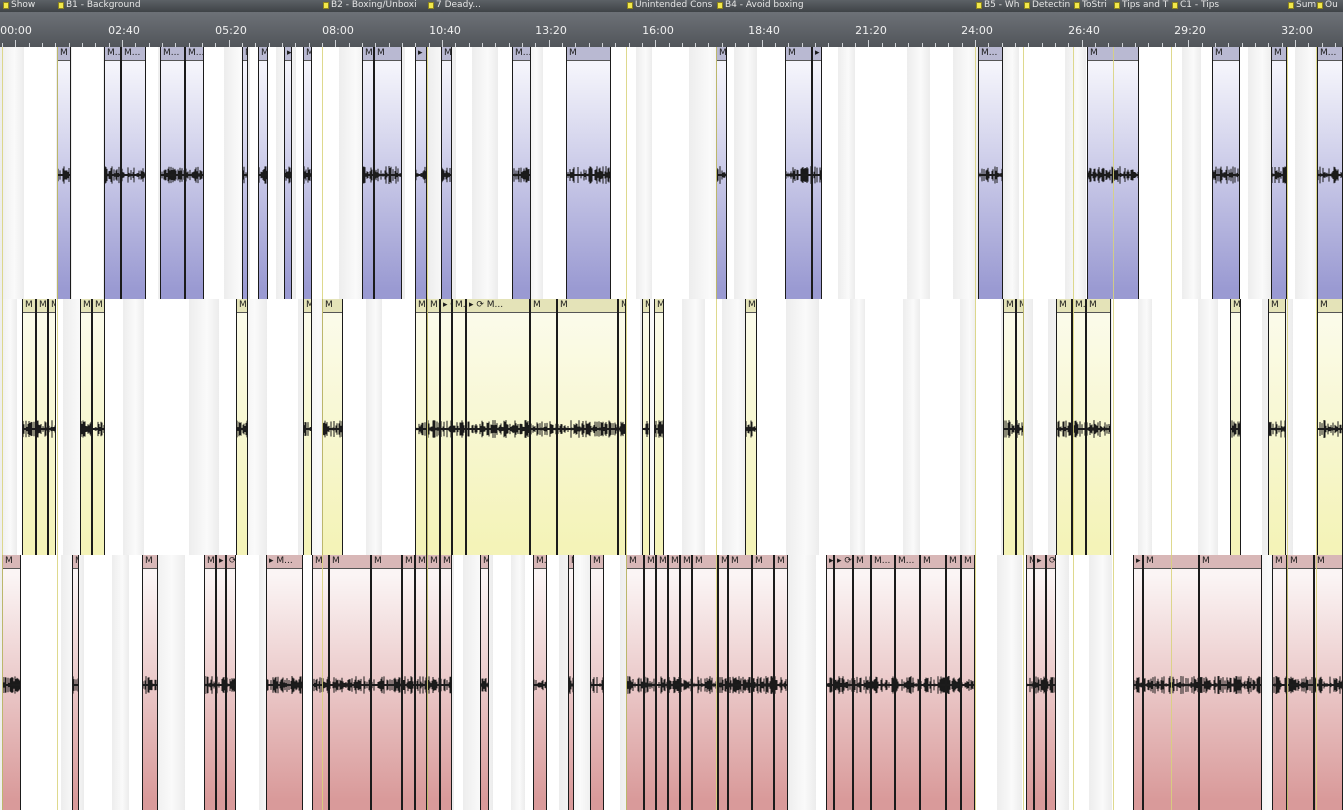 This screenshot has height=810, width=1343. Describe the element at coordinates (1145, 6) in the screenshot. I see `marker-9: Tips and T` at that location.